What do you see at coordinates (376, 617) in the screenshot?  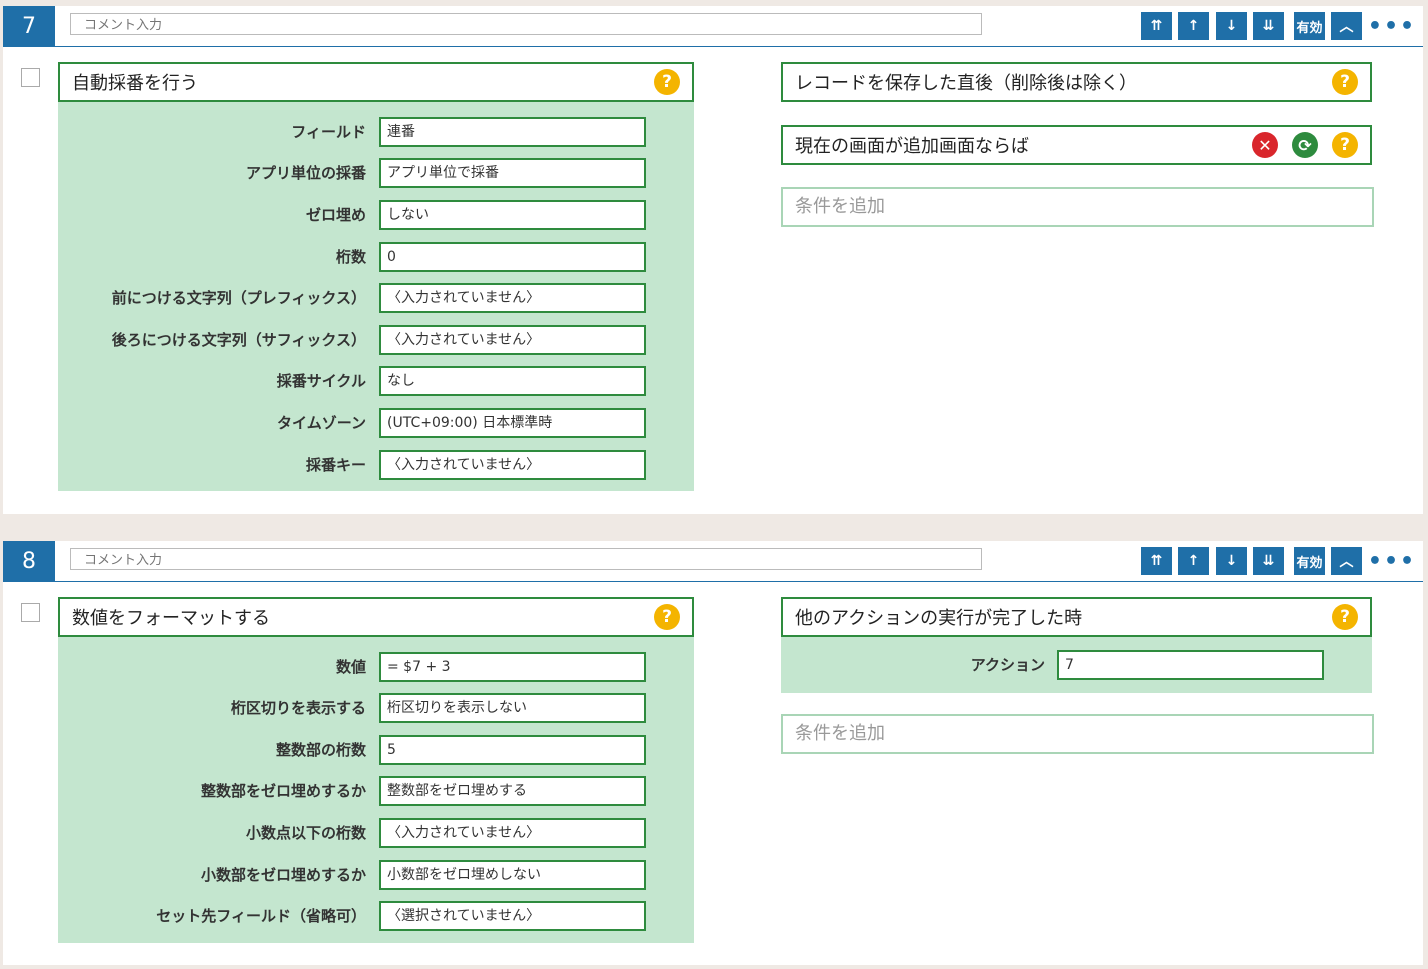 I see `action-title-box: 数値をフォーマットする ?` at bounding box center [376, 617].